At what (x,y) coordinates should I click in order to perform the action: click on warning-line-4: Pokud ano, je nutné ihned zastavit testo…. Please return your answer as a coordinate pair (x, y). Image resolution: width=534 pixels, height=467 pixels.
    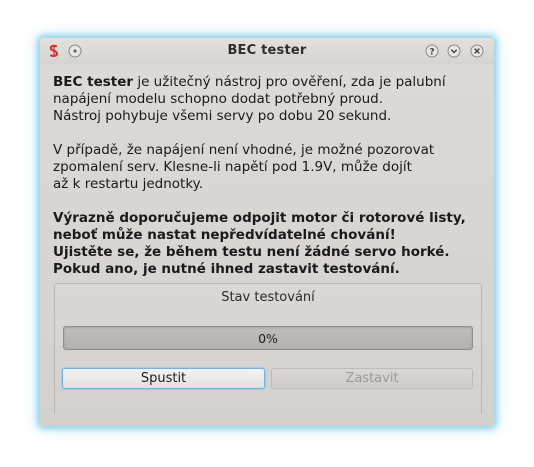
    Looking at the image, I should click on (226, 269).